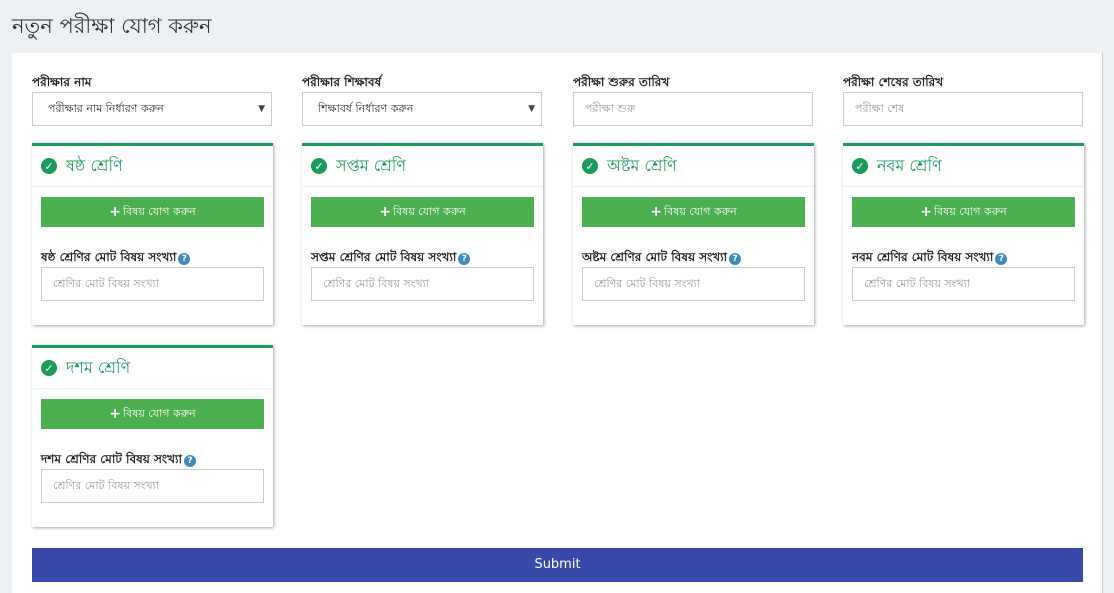 The width and height of the screenshot is (1114, 593). I want to click on start-date-input: পরীক্ষা শুরু, so click(693, 109).